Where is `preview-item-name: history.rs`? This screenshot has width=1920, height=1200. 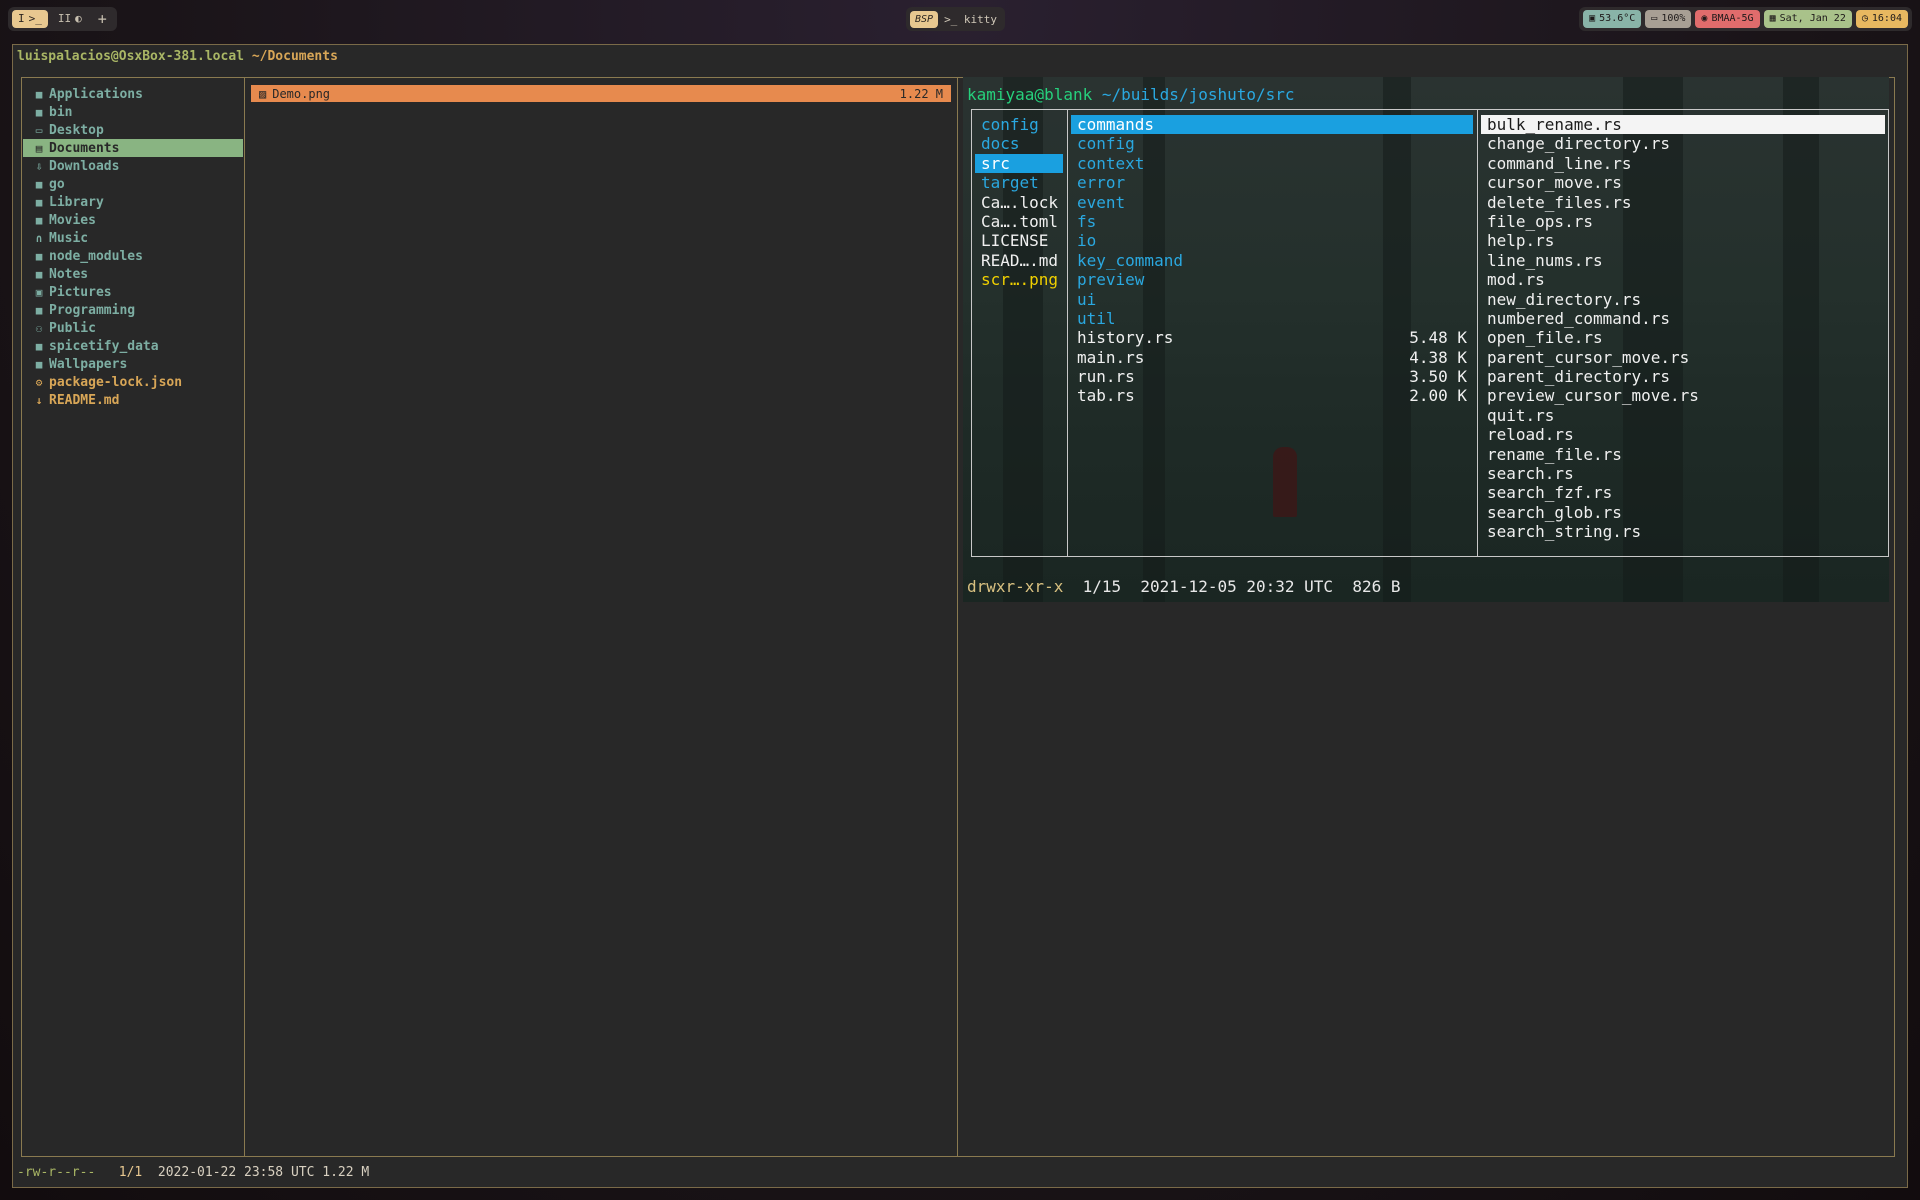
preview-item-name: history.rs is located at coordinates (1125, 338).